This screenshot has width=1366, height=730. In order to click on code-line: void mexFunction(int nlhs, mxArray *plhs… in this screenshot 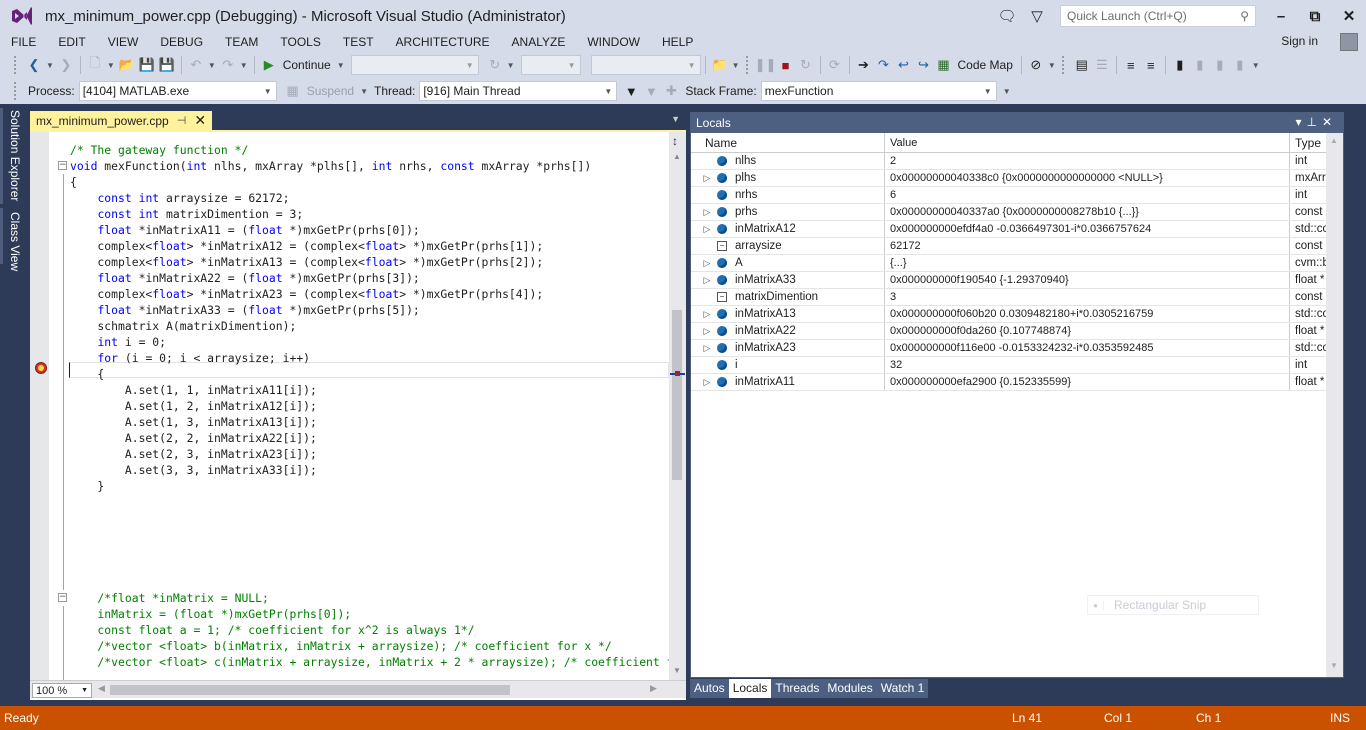, I will do `click(359, 166)`.